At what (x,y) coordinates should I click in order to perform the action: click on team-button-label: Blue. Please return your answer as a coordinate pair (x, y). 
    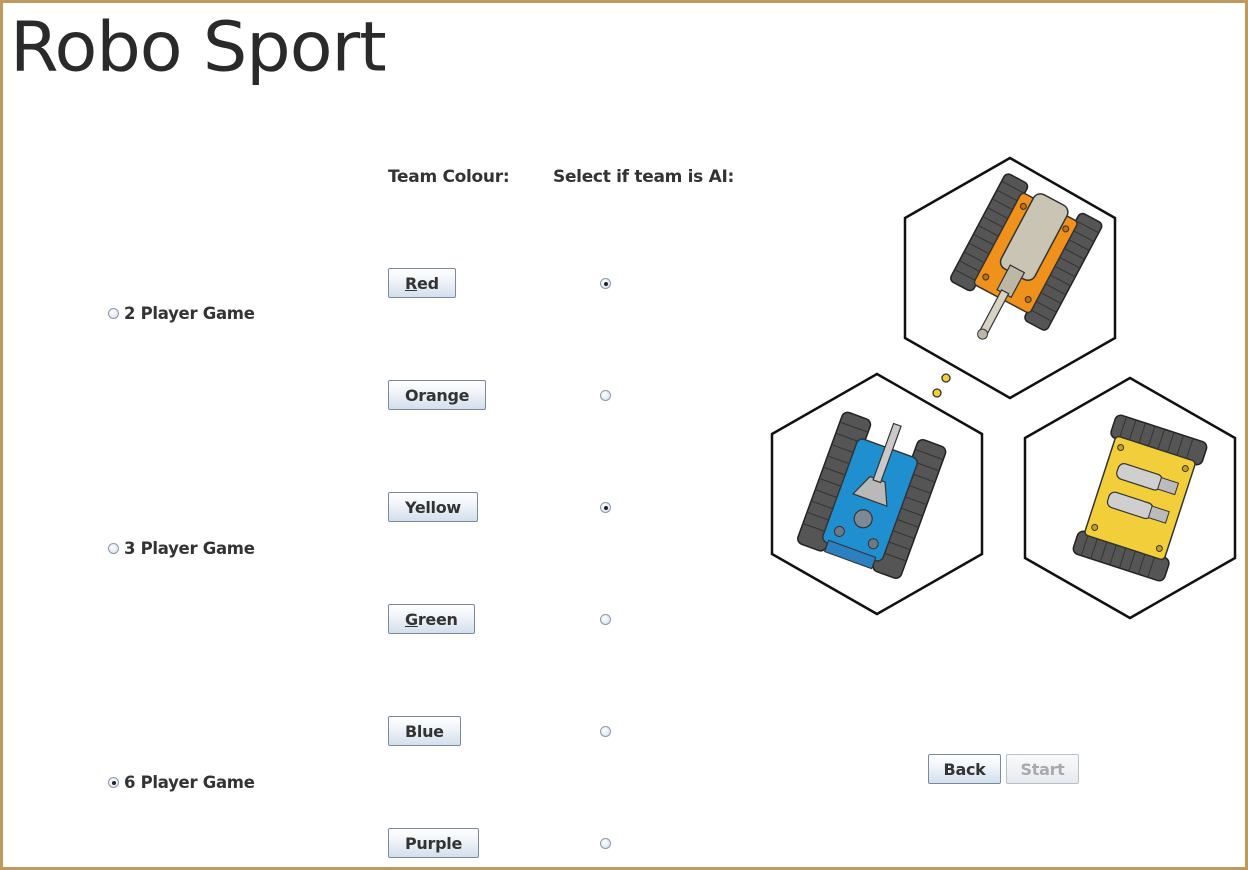
    Looking at the image, I should click on (424, 731).